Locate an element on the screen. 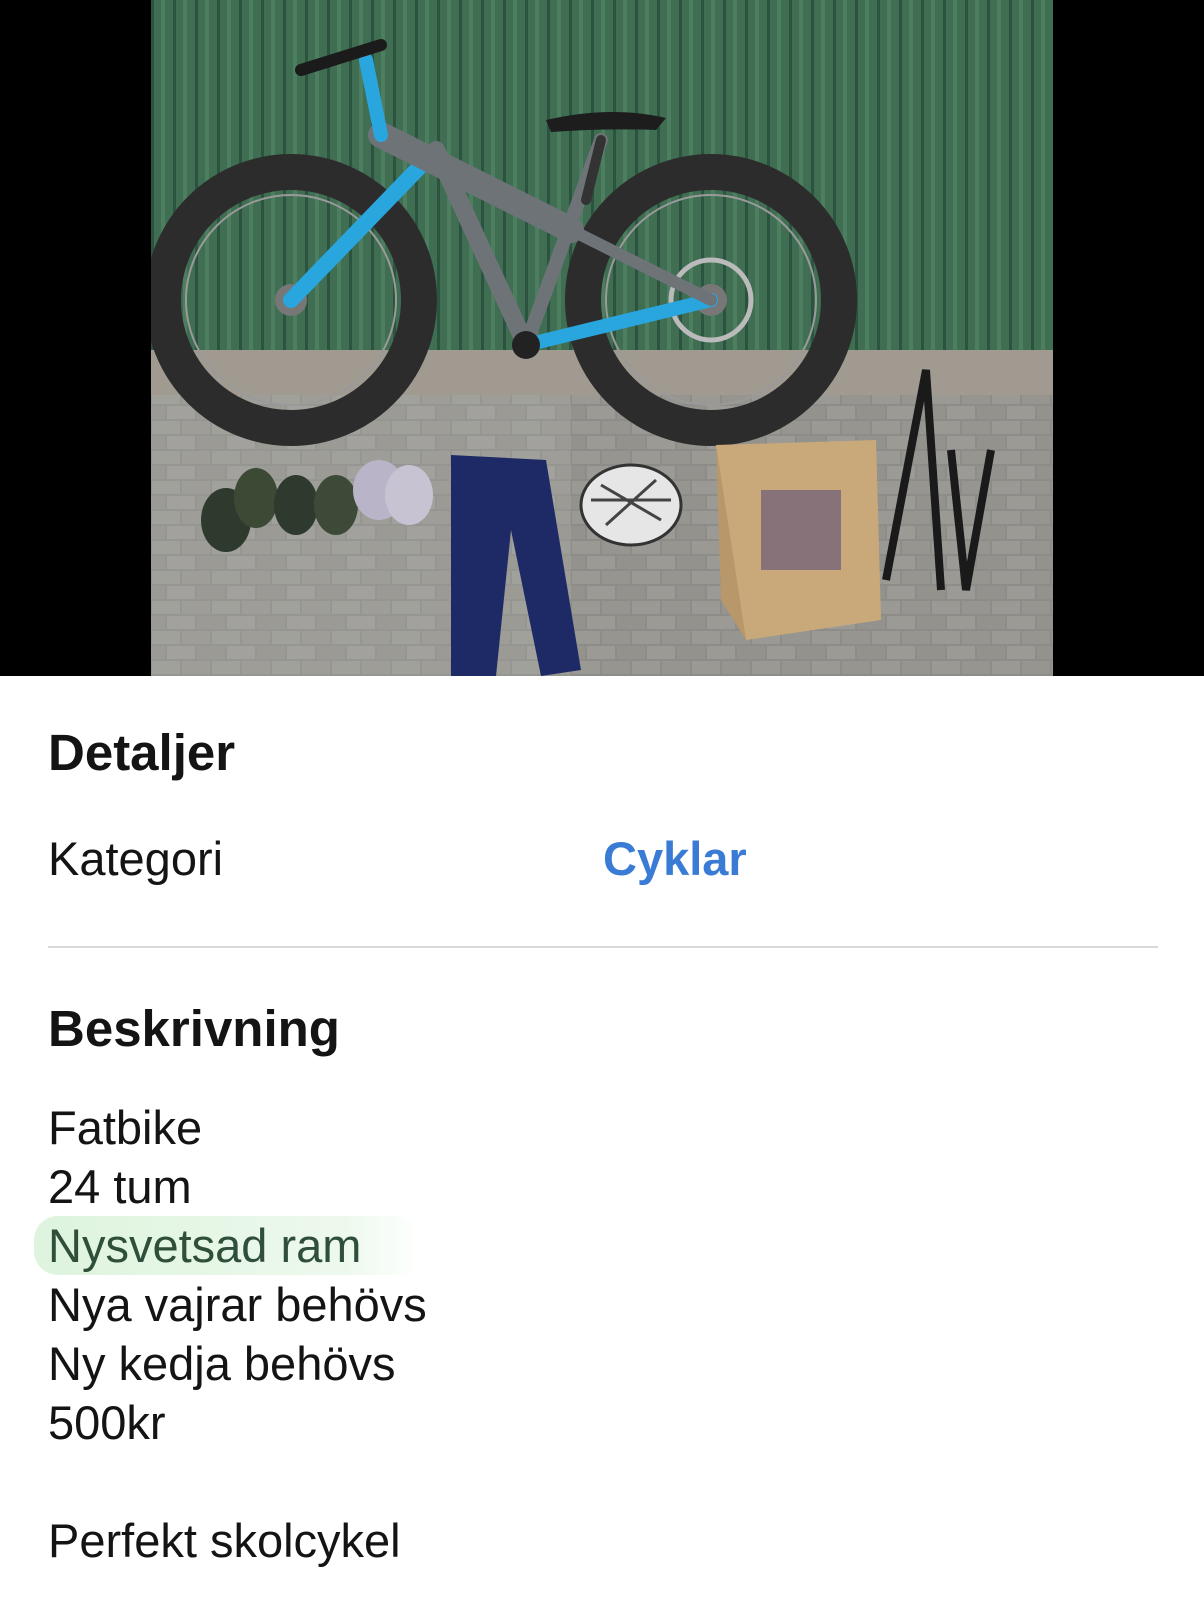  description-line: Perfekt skolcykel is located at coordinates (224, 1540).